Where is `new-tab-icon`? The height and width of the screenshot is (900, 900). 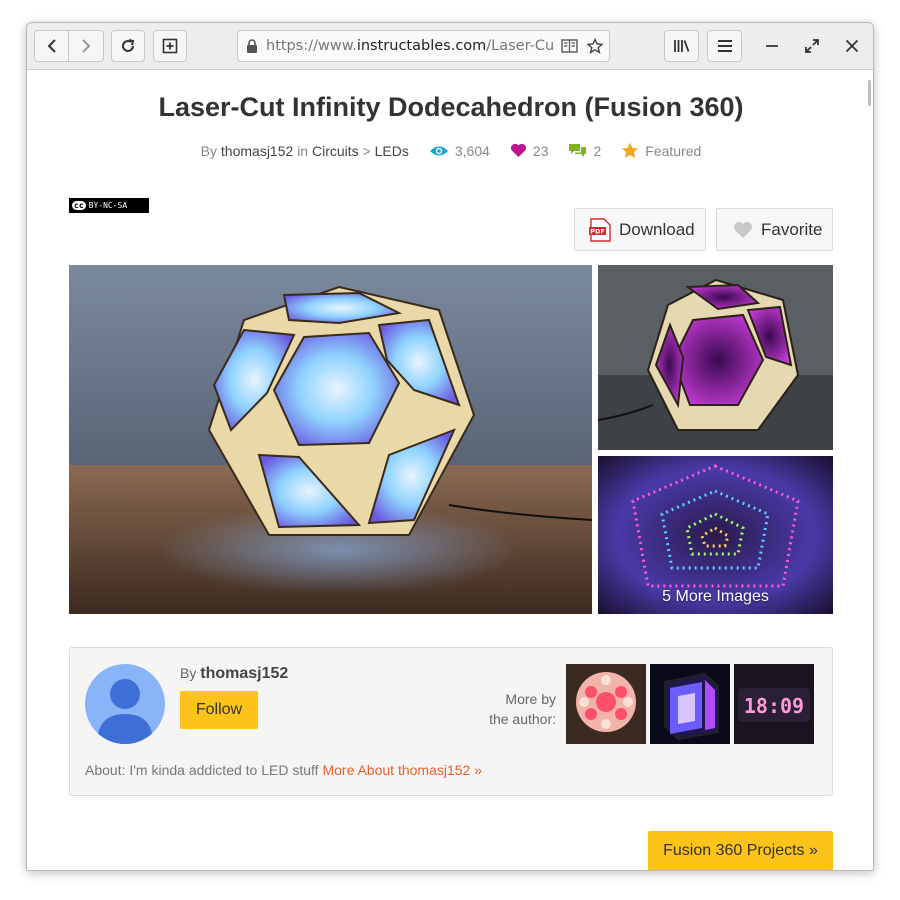 new-tab-icon is located at coordinates (170, 46).